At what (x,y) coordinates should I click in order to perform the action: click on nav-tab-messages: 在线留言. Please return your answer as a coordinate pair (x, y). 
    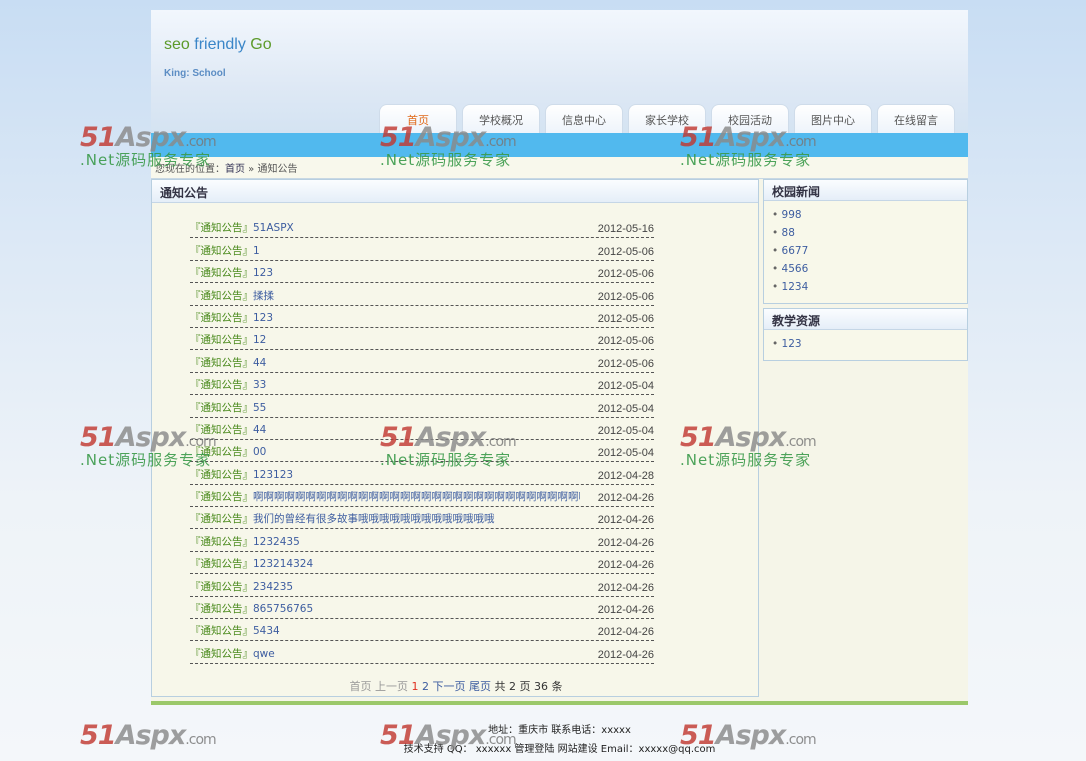
    Looking at the image, I should click on (916, 118).